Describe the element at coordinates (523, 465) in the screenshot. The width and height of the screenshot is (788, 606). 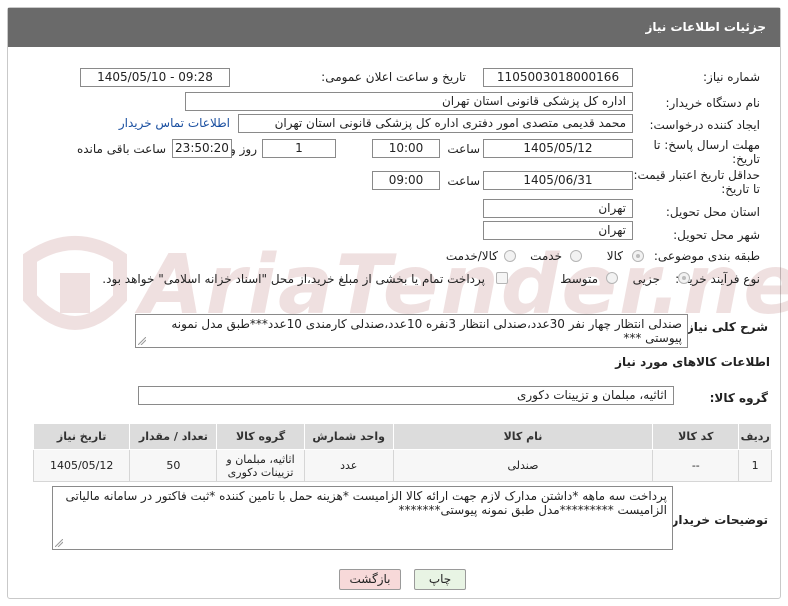
I see `cell-name: صندلی` at that location.